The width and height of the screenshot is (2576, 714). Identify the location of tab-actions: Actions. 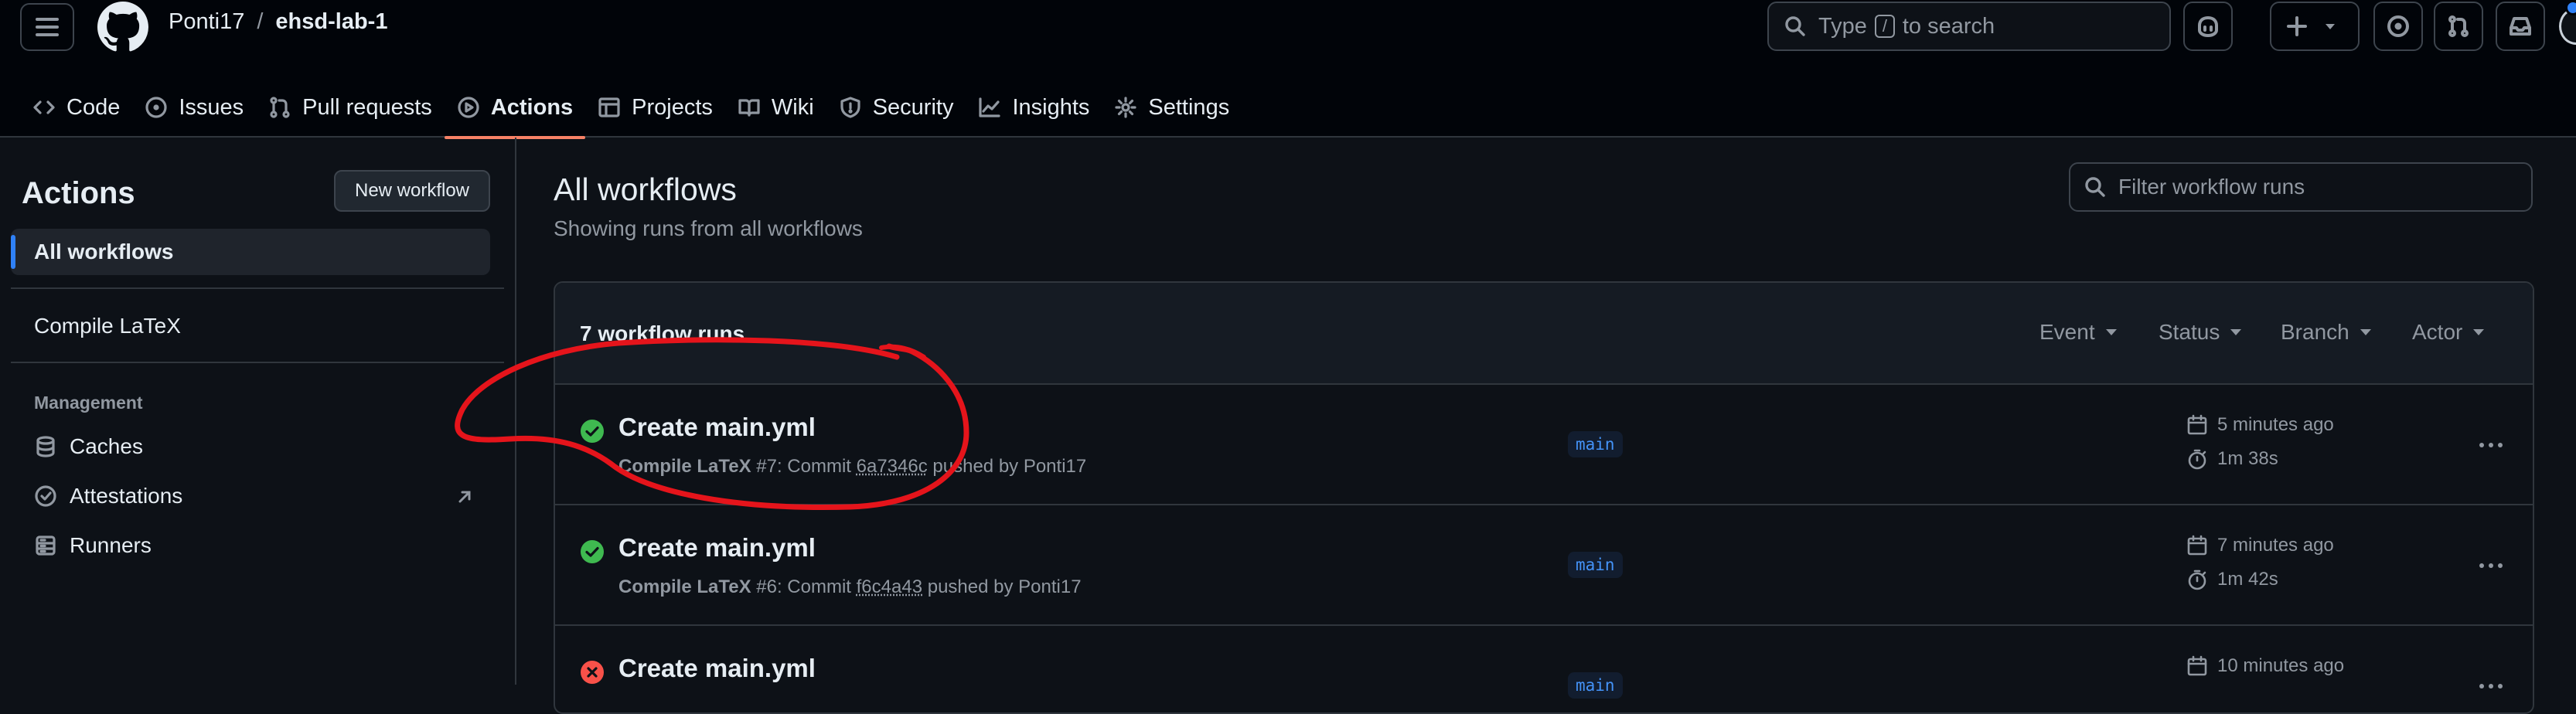
(515, 108).